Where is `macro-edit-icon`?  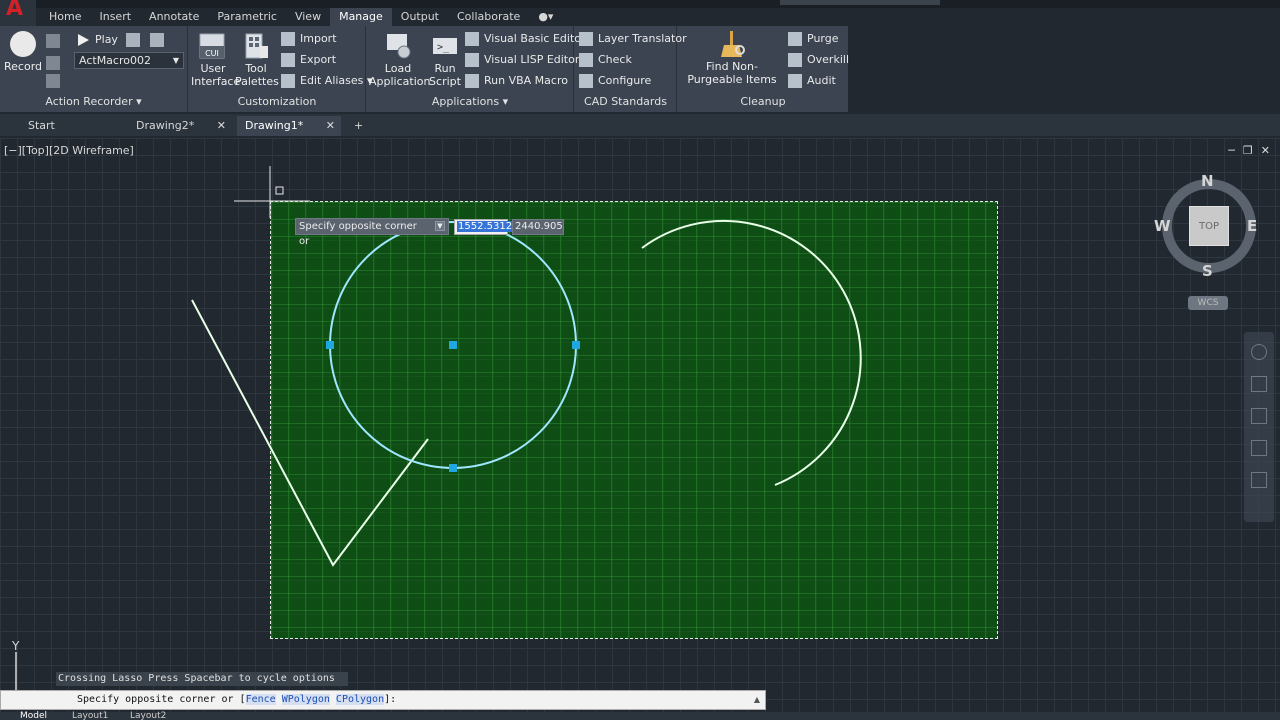 macro-edit-icon is located at coordinates (135, 40).